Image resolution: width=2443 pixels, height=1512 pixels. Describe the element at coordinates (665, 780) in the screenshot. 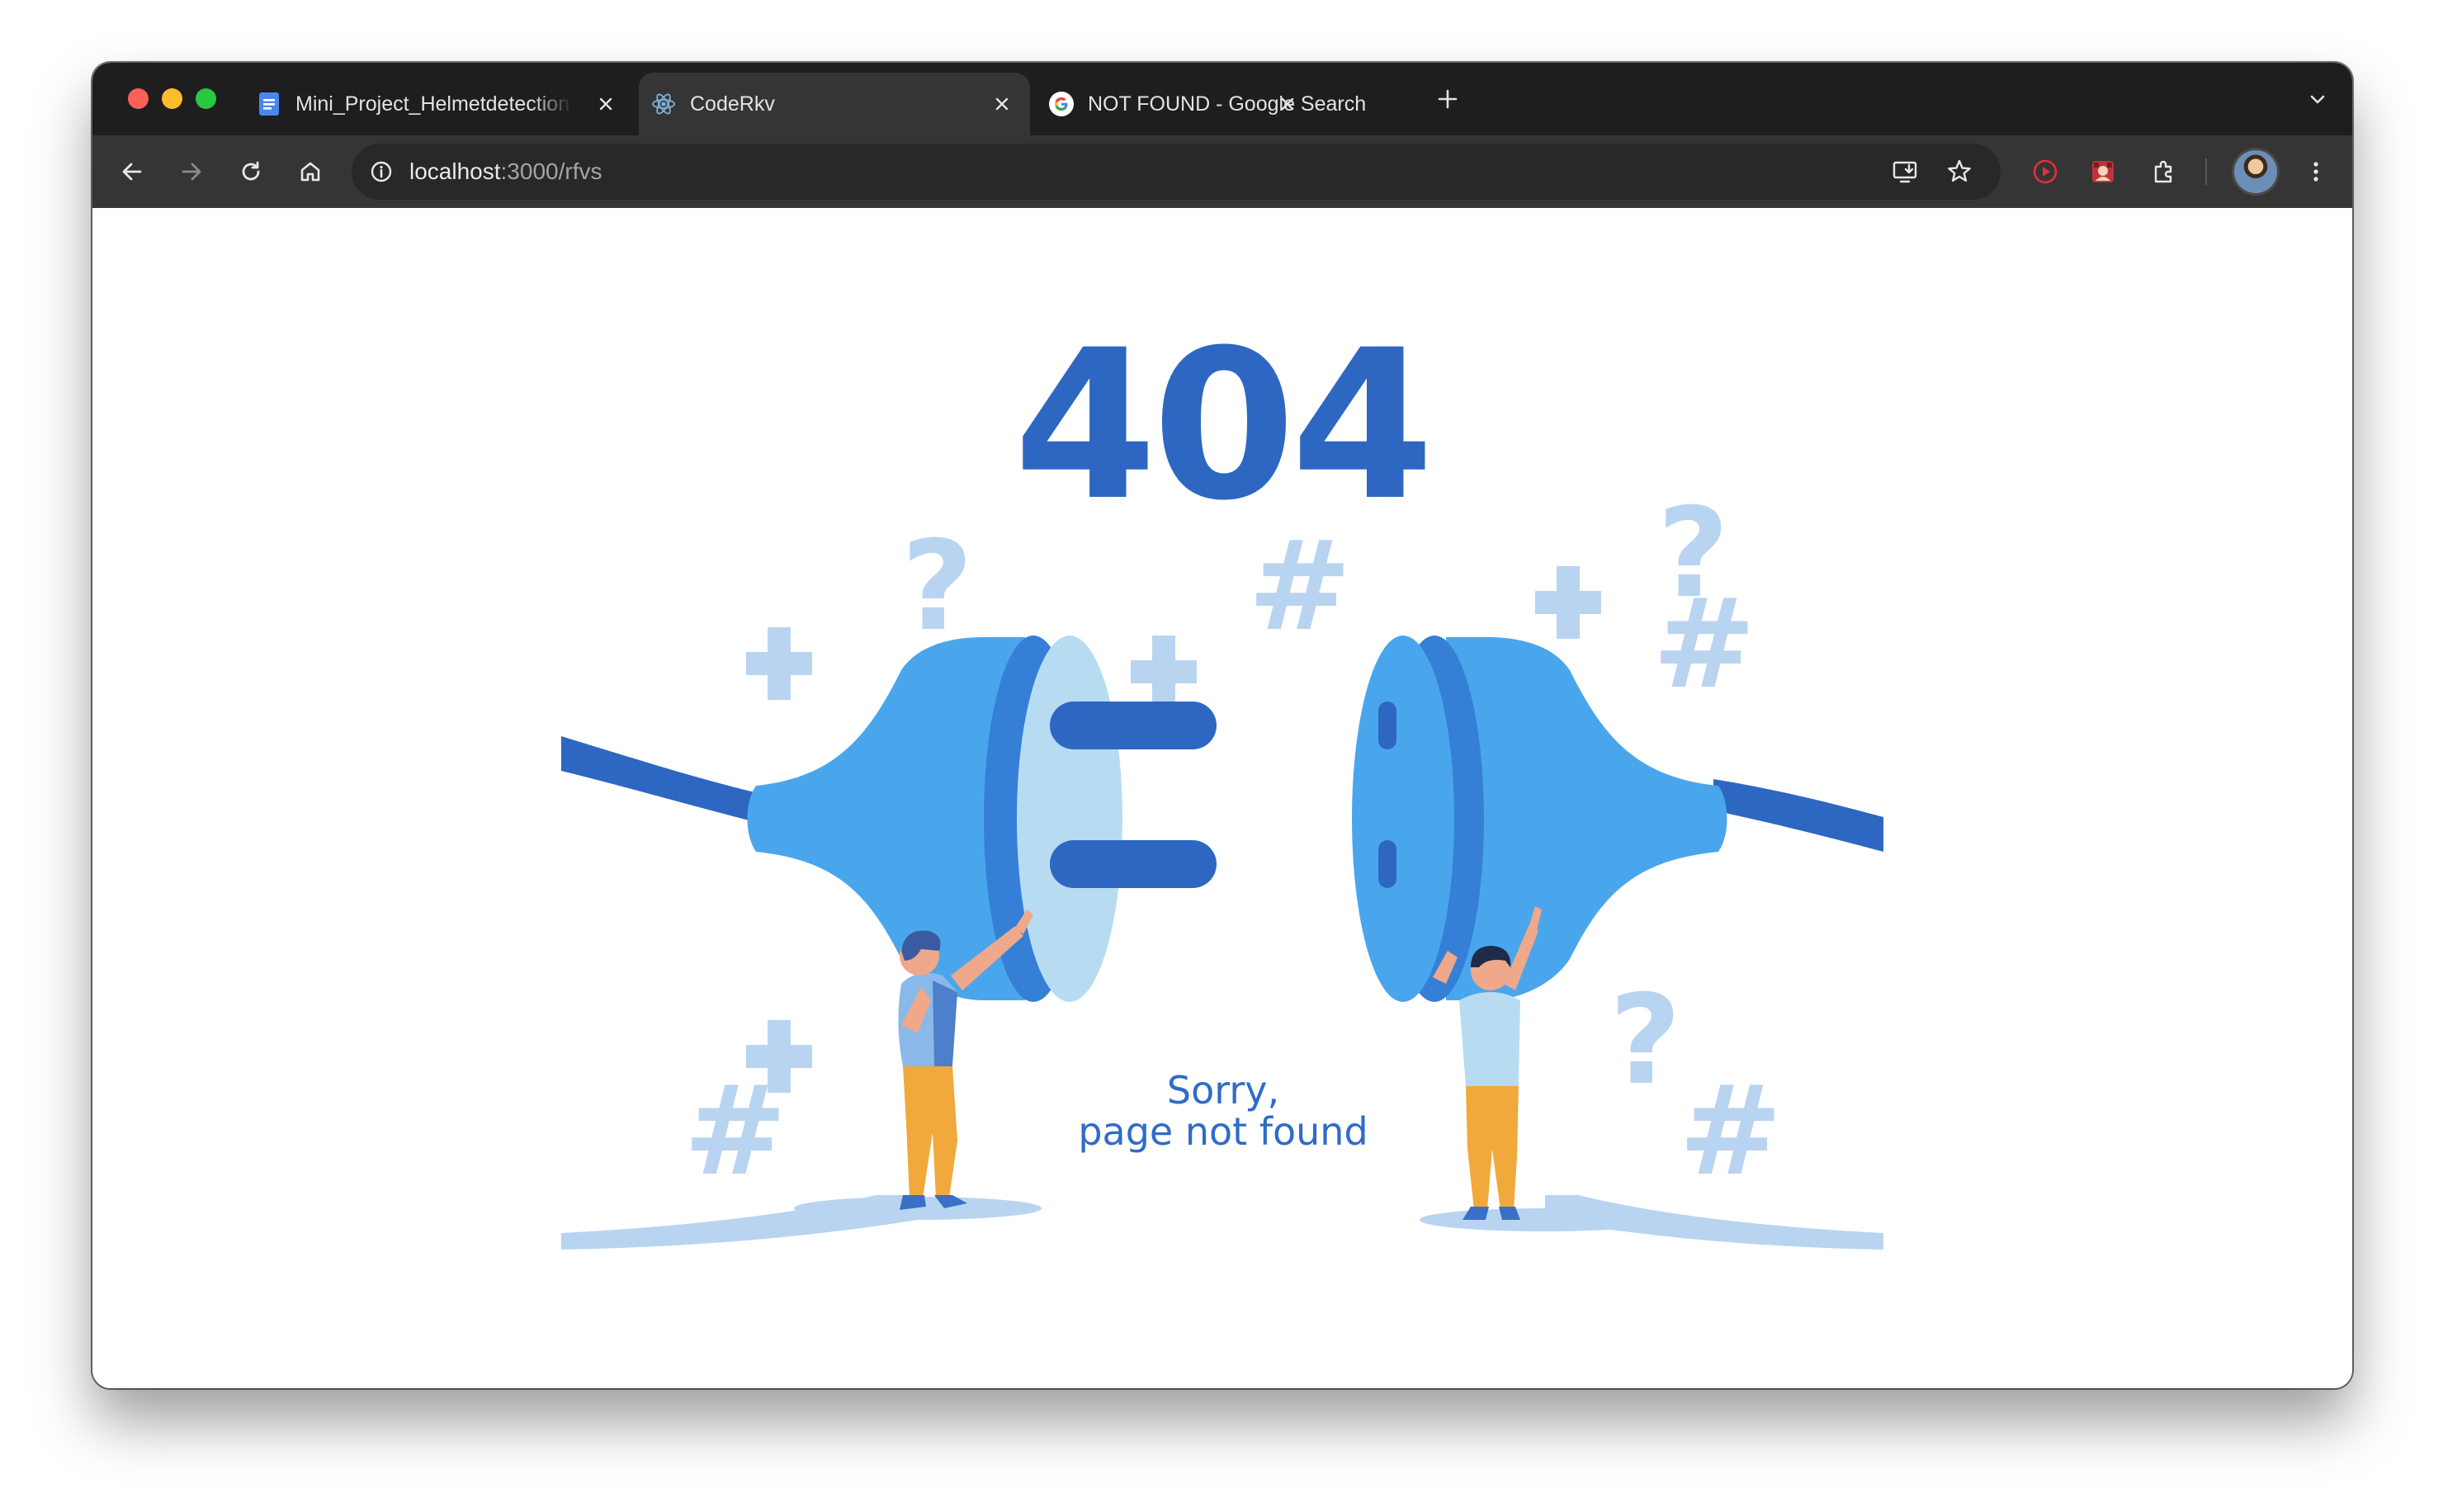

I see `left-cable` at that location.